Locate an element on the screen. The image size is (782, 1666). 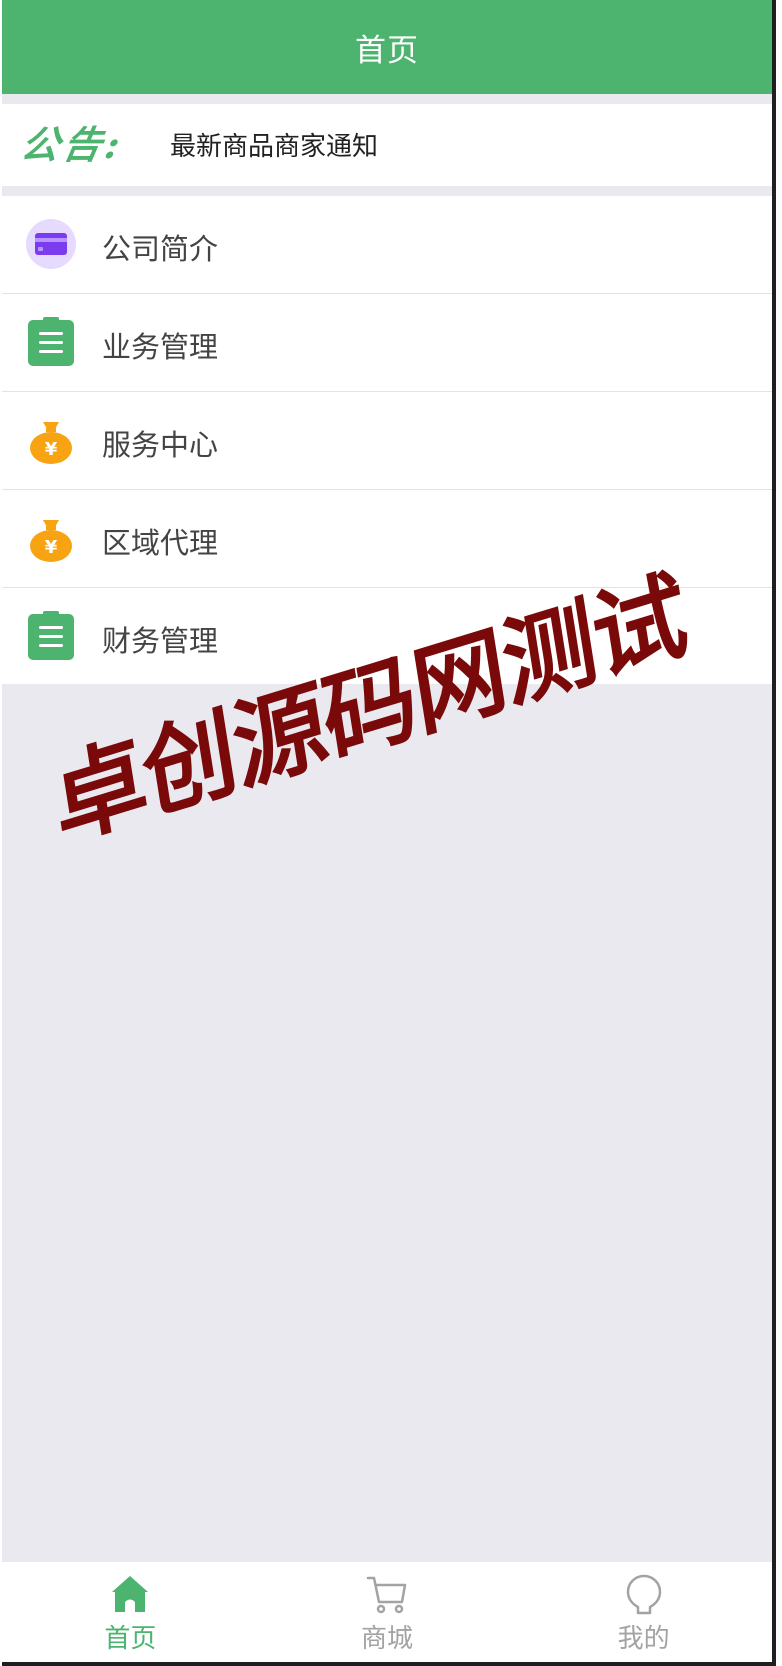
menu-item-regional-agent: ¥ 区域代理 is located at coordinates (387, 539).